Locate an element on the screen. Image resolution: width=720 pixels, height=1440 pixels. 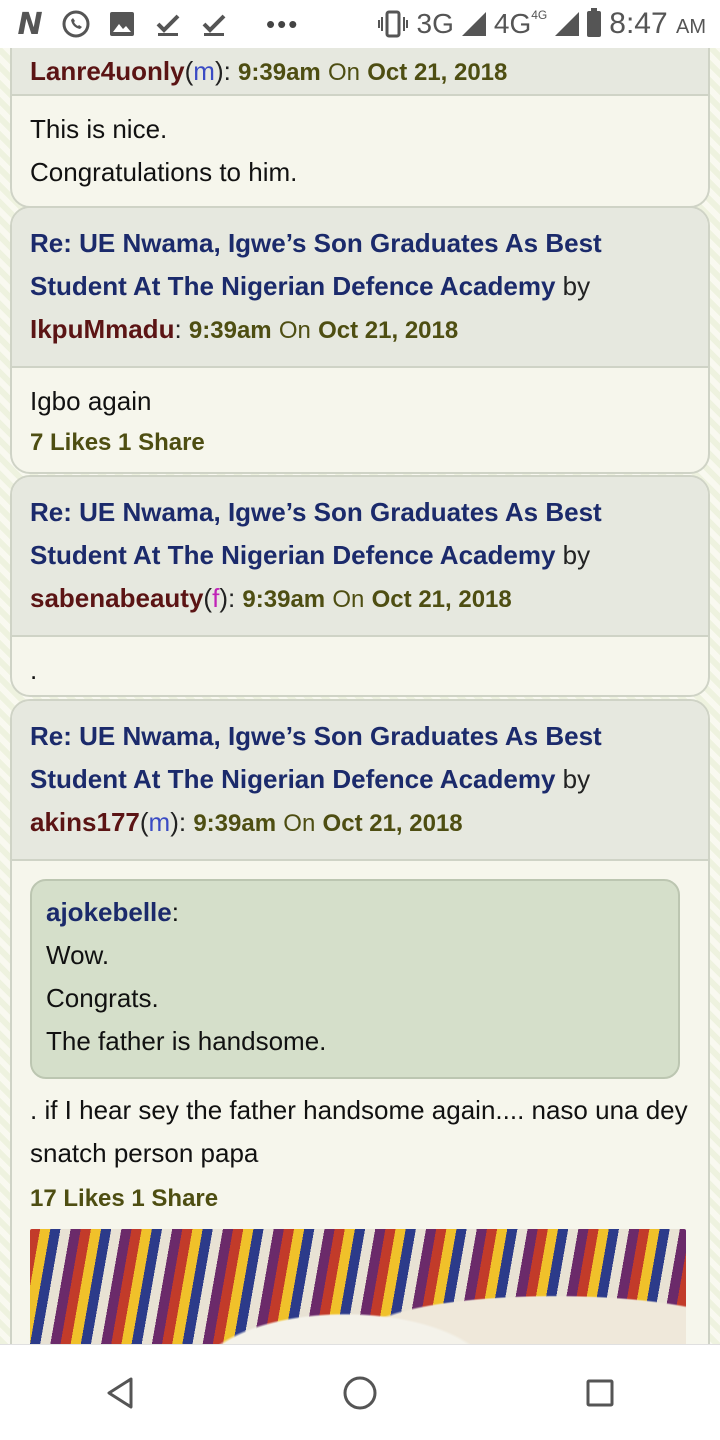
likes-shares-link: 7 Likes 1 Share is located at coordinates (360, 443).